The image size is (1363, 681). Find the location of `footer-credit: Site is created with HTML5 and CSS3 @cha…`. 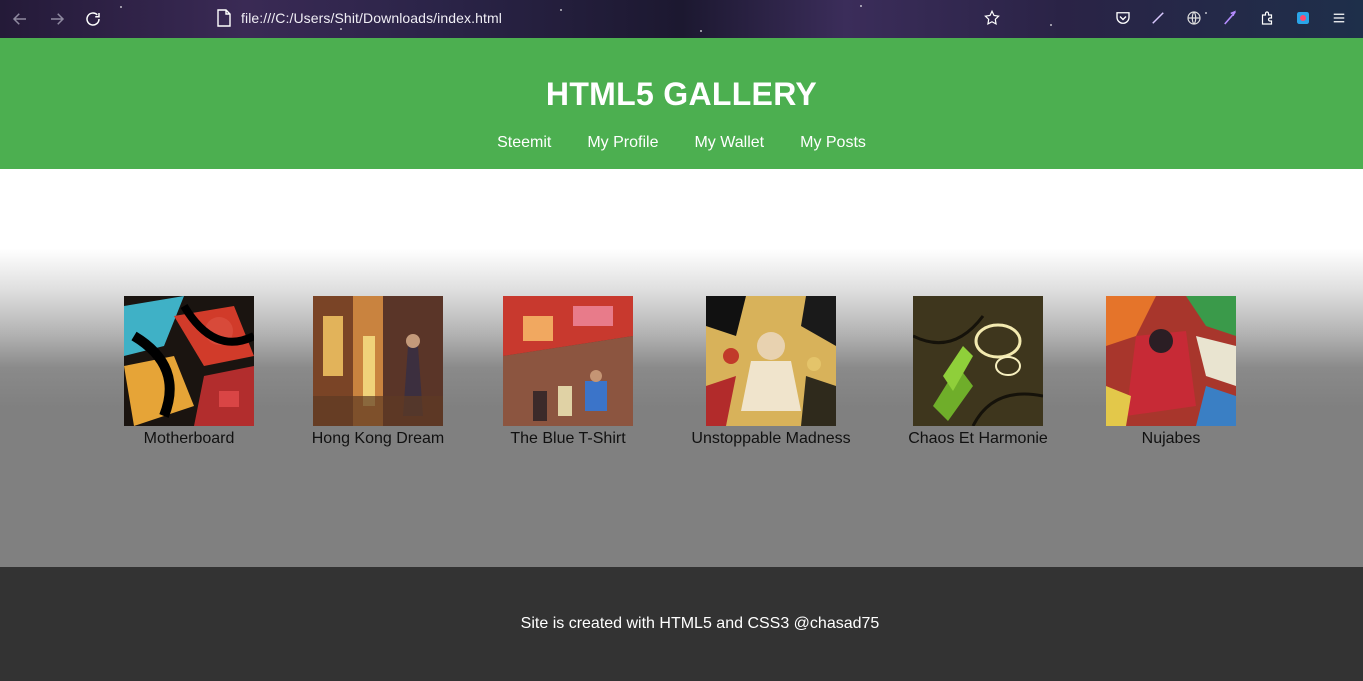

footer-credit: Site is created with HTML5 and CSS3 @cha… is located at coordinates (700, 623).